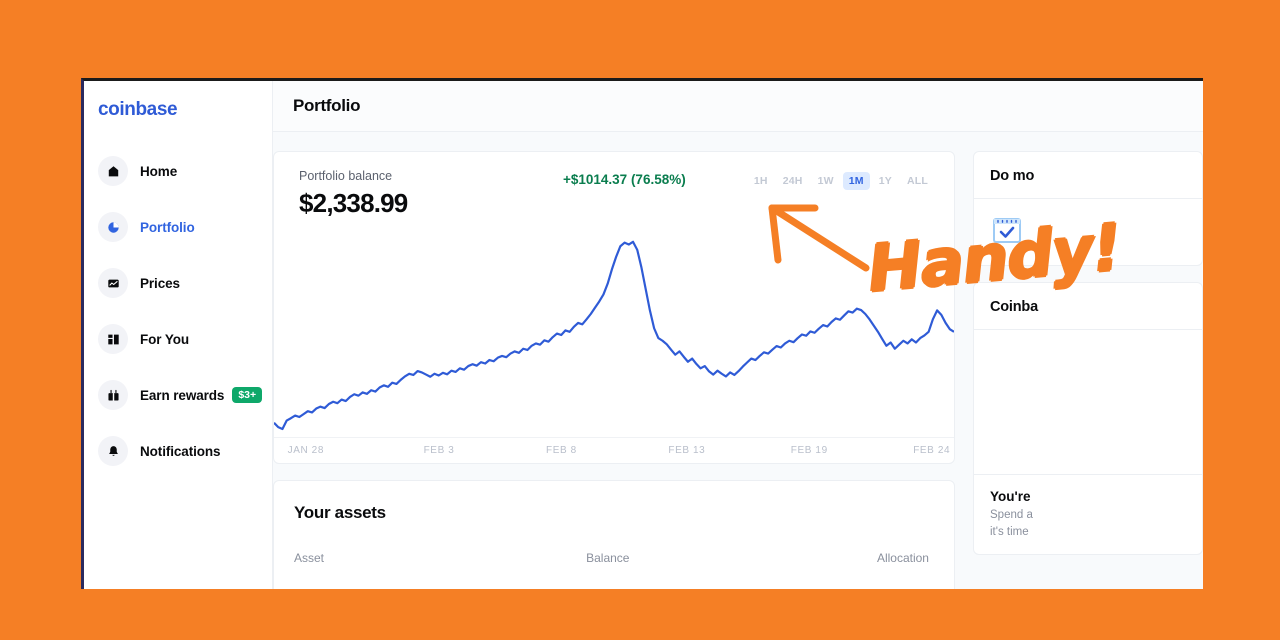  Describe the element at coordinates (113, 395) in the screenshot. I see `gift-icon` at that location.